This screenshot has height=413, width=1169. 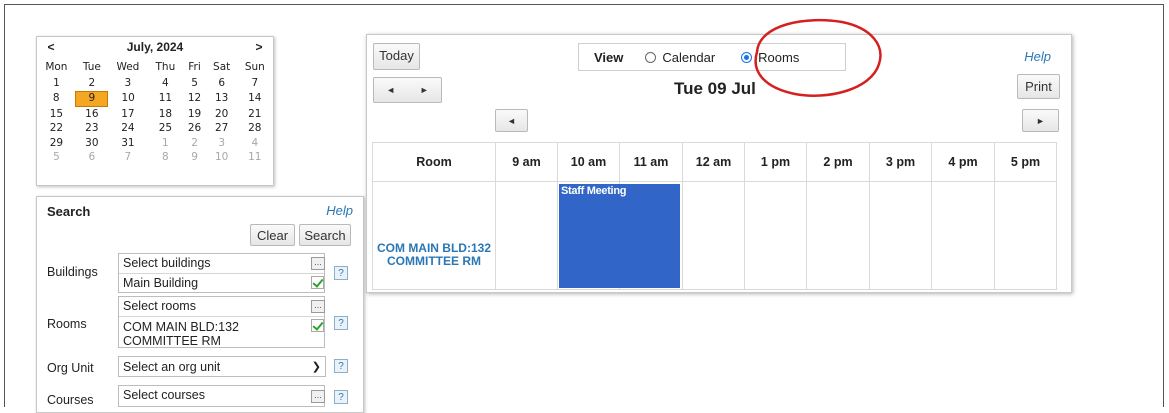 I want to click on search-help-link: Help, so click(x=339, y=210).